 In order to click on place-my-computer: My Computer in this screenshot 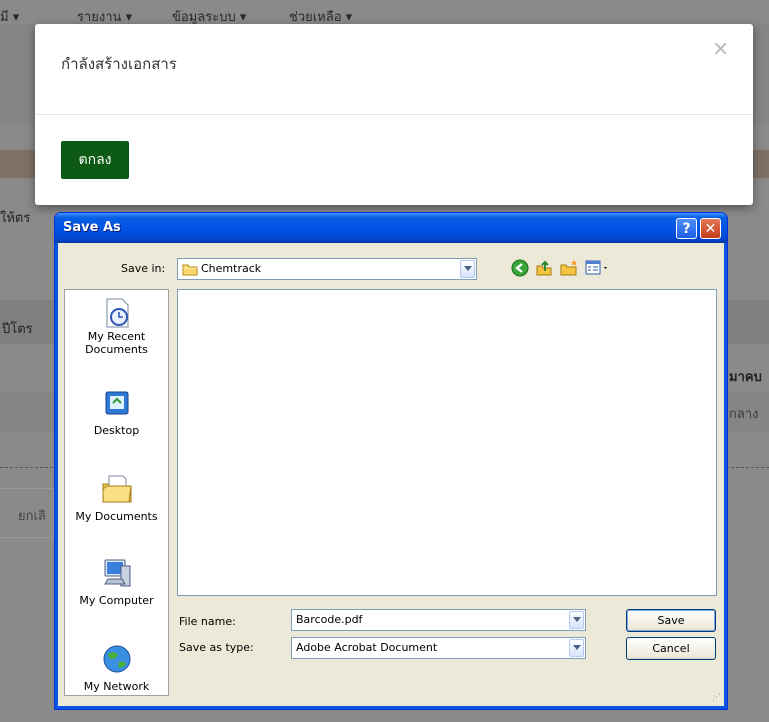, I will do `click(116, 581)`.